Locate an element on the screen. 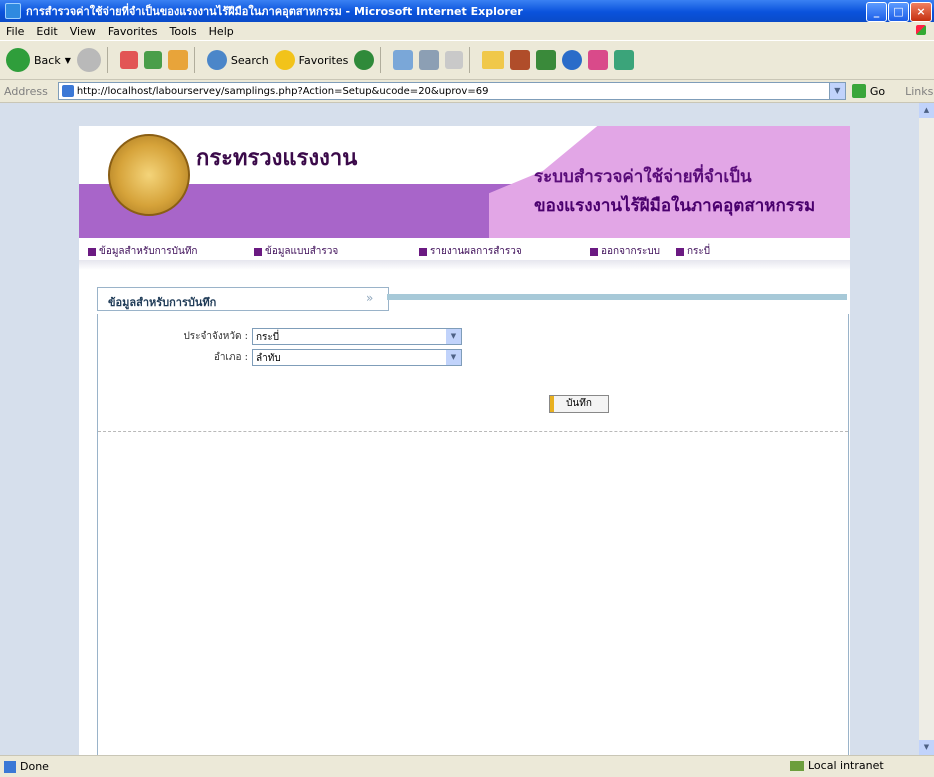 The height and width of the screenshot is (777, 934). paint-icon is located at coordinates (598, 60).